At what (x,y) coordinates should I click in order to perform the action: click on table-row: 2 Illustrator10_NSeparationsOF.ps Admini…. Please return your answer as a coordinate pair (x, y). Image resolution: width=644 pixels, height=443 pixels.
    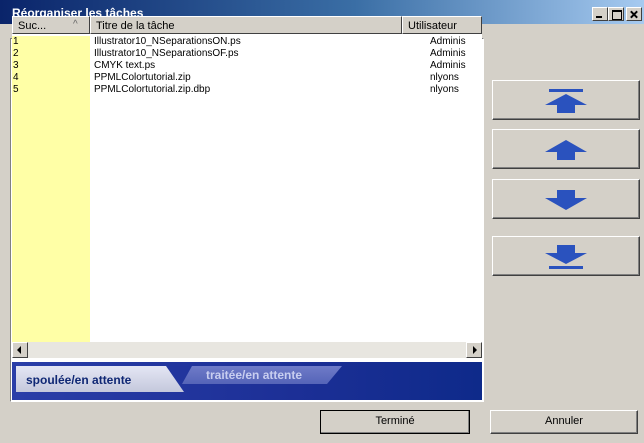
    Looking at the image, I should click on (247, 54).